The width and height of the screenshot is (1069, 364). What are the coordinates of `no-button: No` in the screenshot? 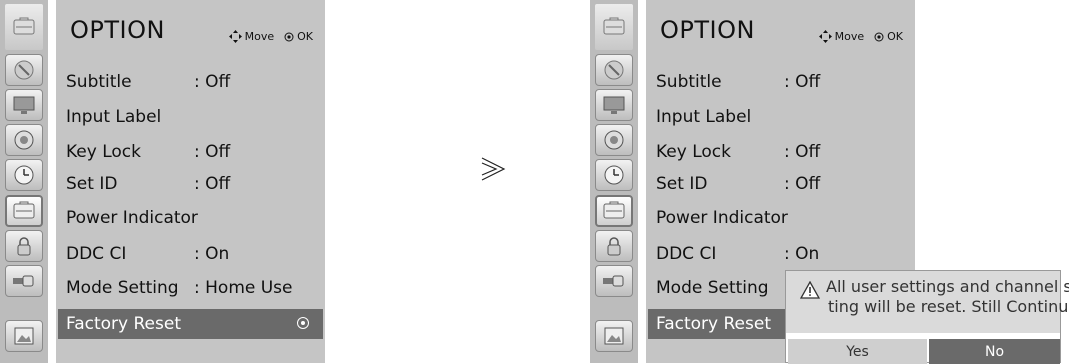 It's located at (994, 351).